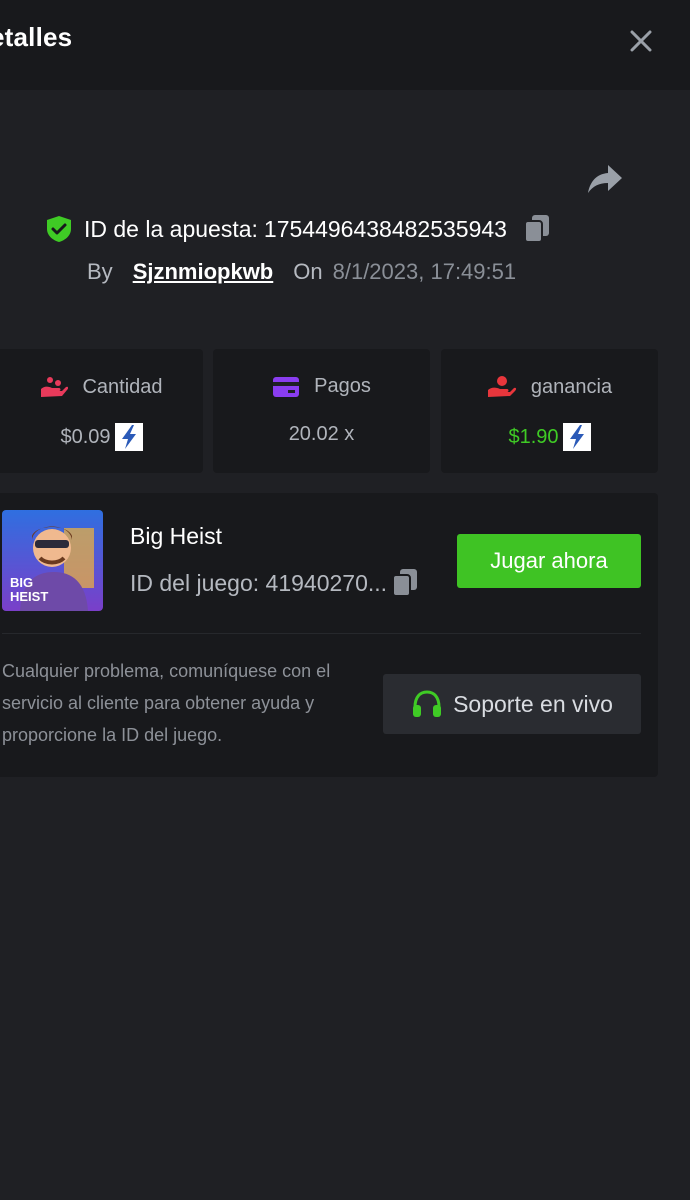 Image resolution: width=690 pixels, height=1200 pixels. Describe the element at coordinates (424, 271) in the screenshot. I see `bet-date: 8/1/2023, 17:49:51` at that location.